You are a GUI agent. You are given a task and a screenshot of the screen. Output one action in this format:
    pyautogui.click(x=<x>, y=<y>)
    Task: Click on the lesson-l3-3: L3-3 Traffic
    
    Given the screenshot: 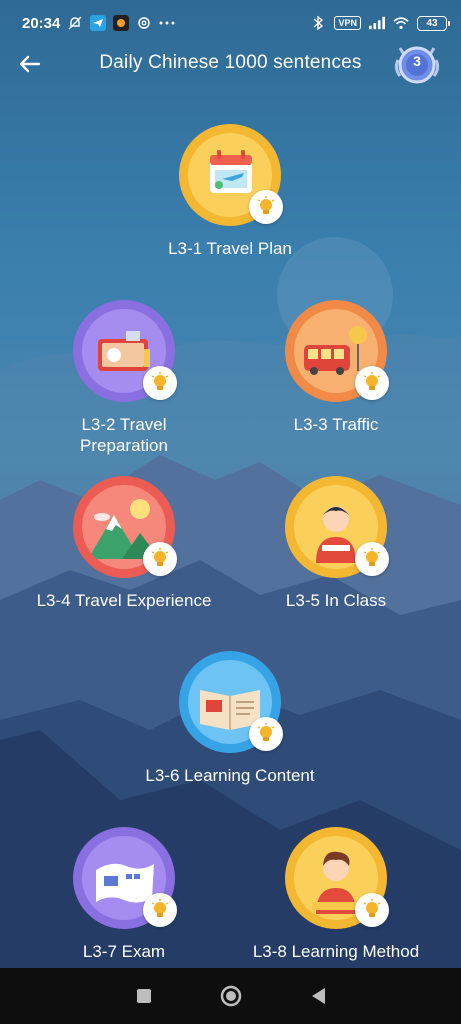 What is the action you would take?
    pyautogui.click(x=336, y=367)
    